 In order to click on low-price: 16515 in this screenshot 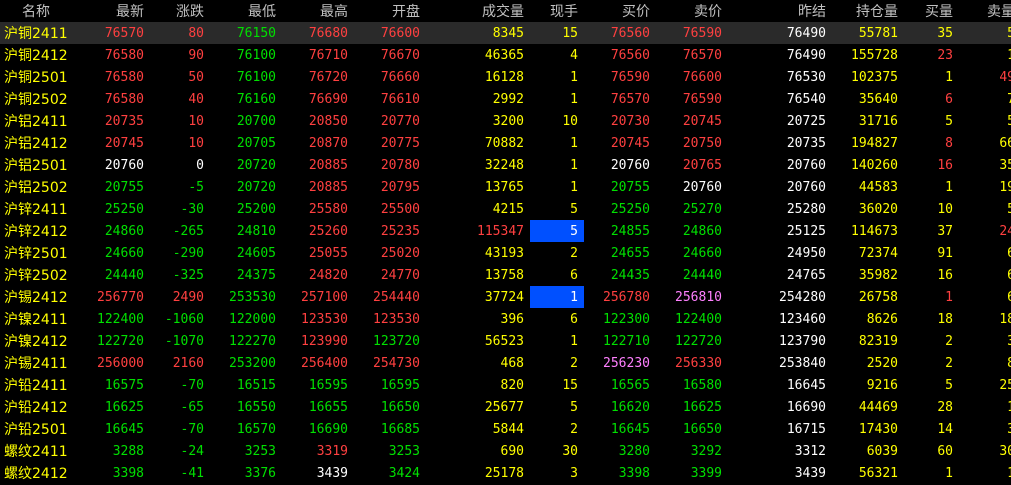, I will do `click(256, 385)`.